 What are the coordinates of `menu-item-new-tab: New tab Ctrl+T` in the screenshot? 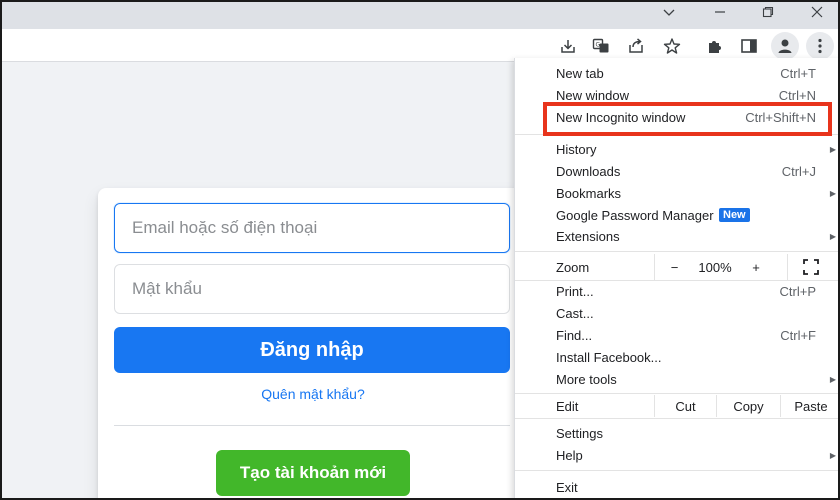 It's located at (677, 73).